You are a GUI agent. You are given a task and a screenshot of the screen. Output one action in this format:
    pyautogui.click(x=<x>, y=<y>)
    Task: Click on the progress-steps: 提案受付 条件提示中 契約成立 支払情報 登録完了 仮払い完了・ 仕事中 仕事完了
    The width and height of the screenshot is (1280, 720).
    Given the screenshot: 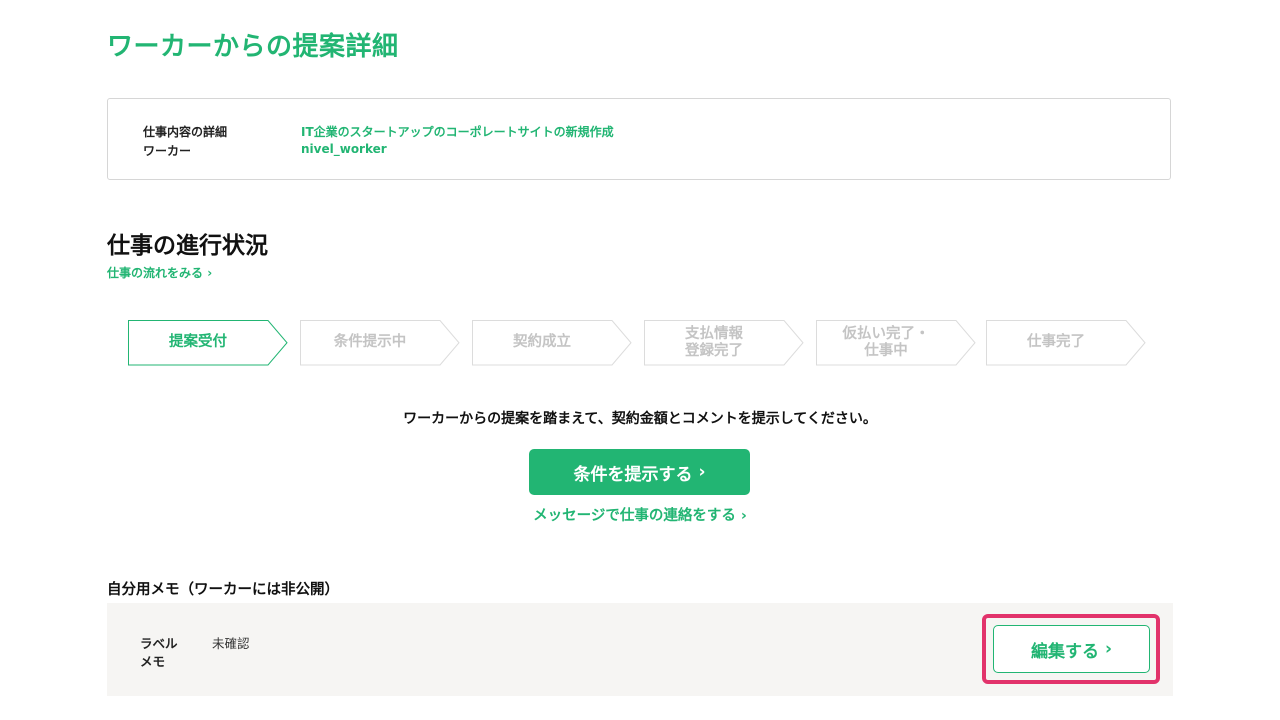 What is the action you would take?
    pyautogui.click(x=638, y=343)
    